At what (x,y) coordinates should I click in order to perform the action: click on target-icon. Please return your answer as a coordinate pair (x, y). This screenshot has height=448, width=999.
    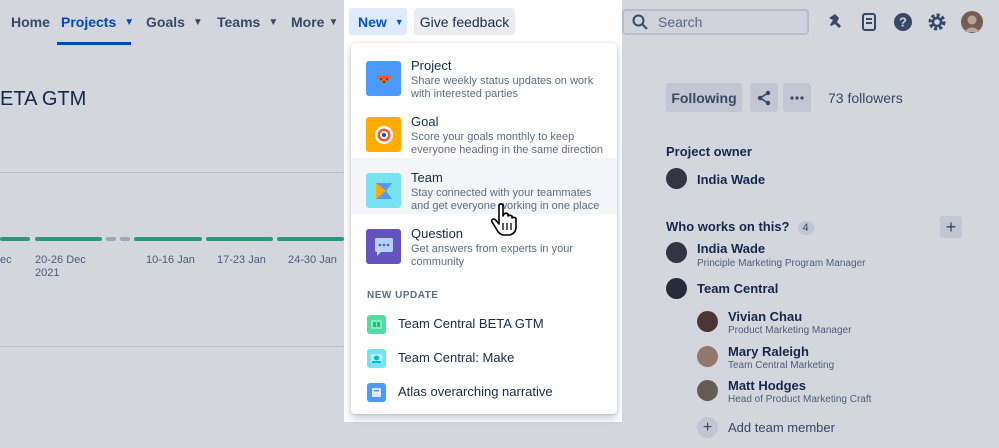
    Looking at the image, I should click on (383, 134).